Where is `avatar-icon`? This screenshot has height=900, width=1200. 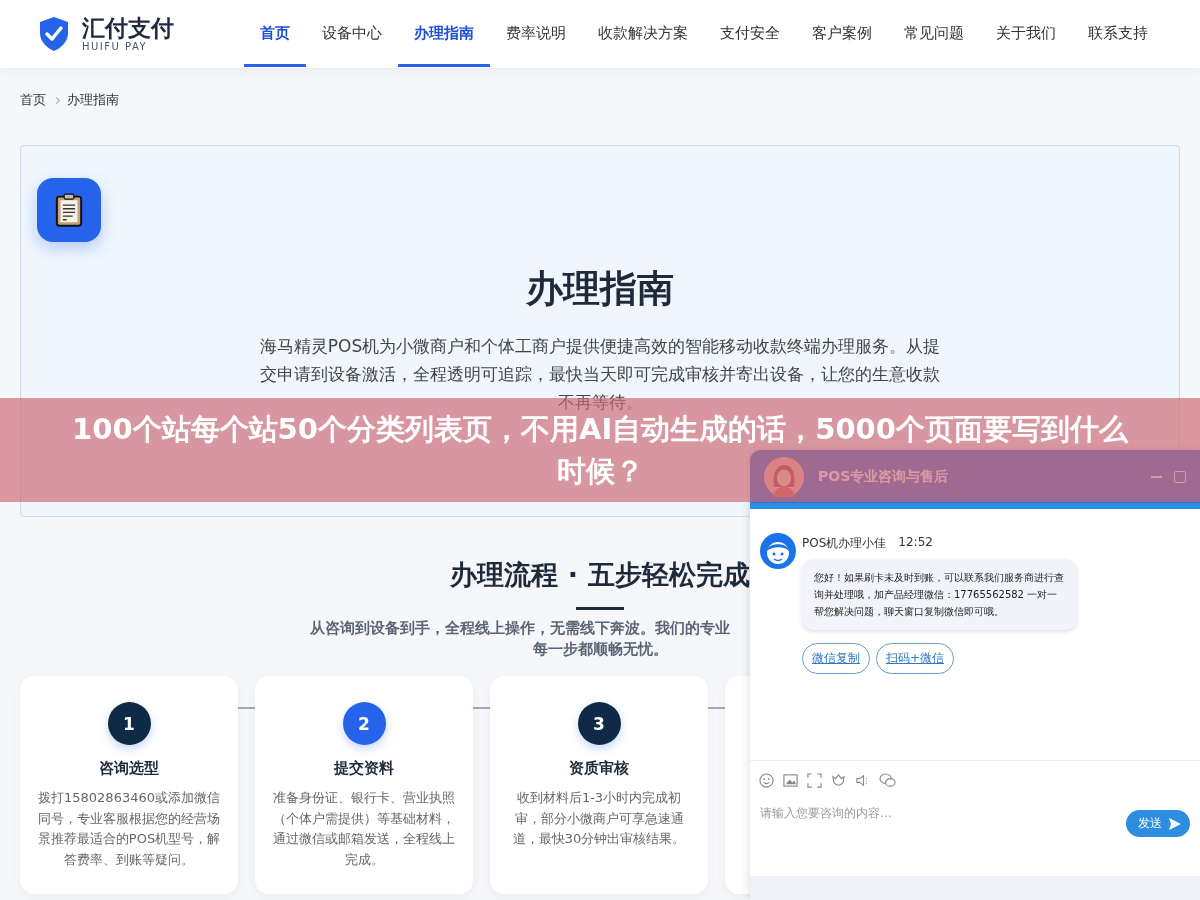
avatar-icon is located at coordinates (778, 551).